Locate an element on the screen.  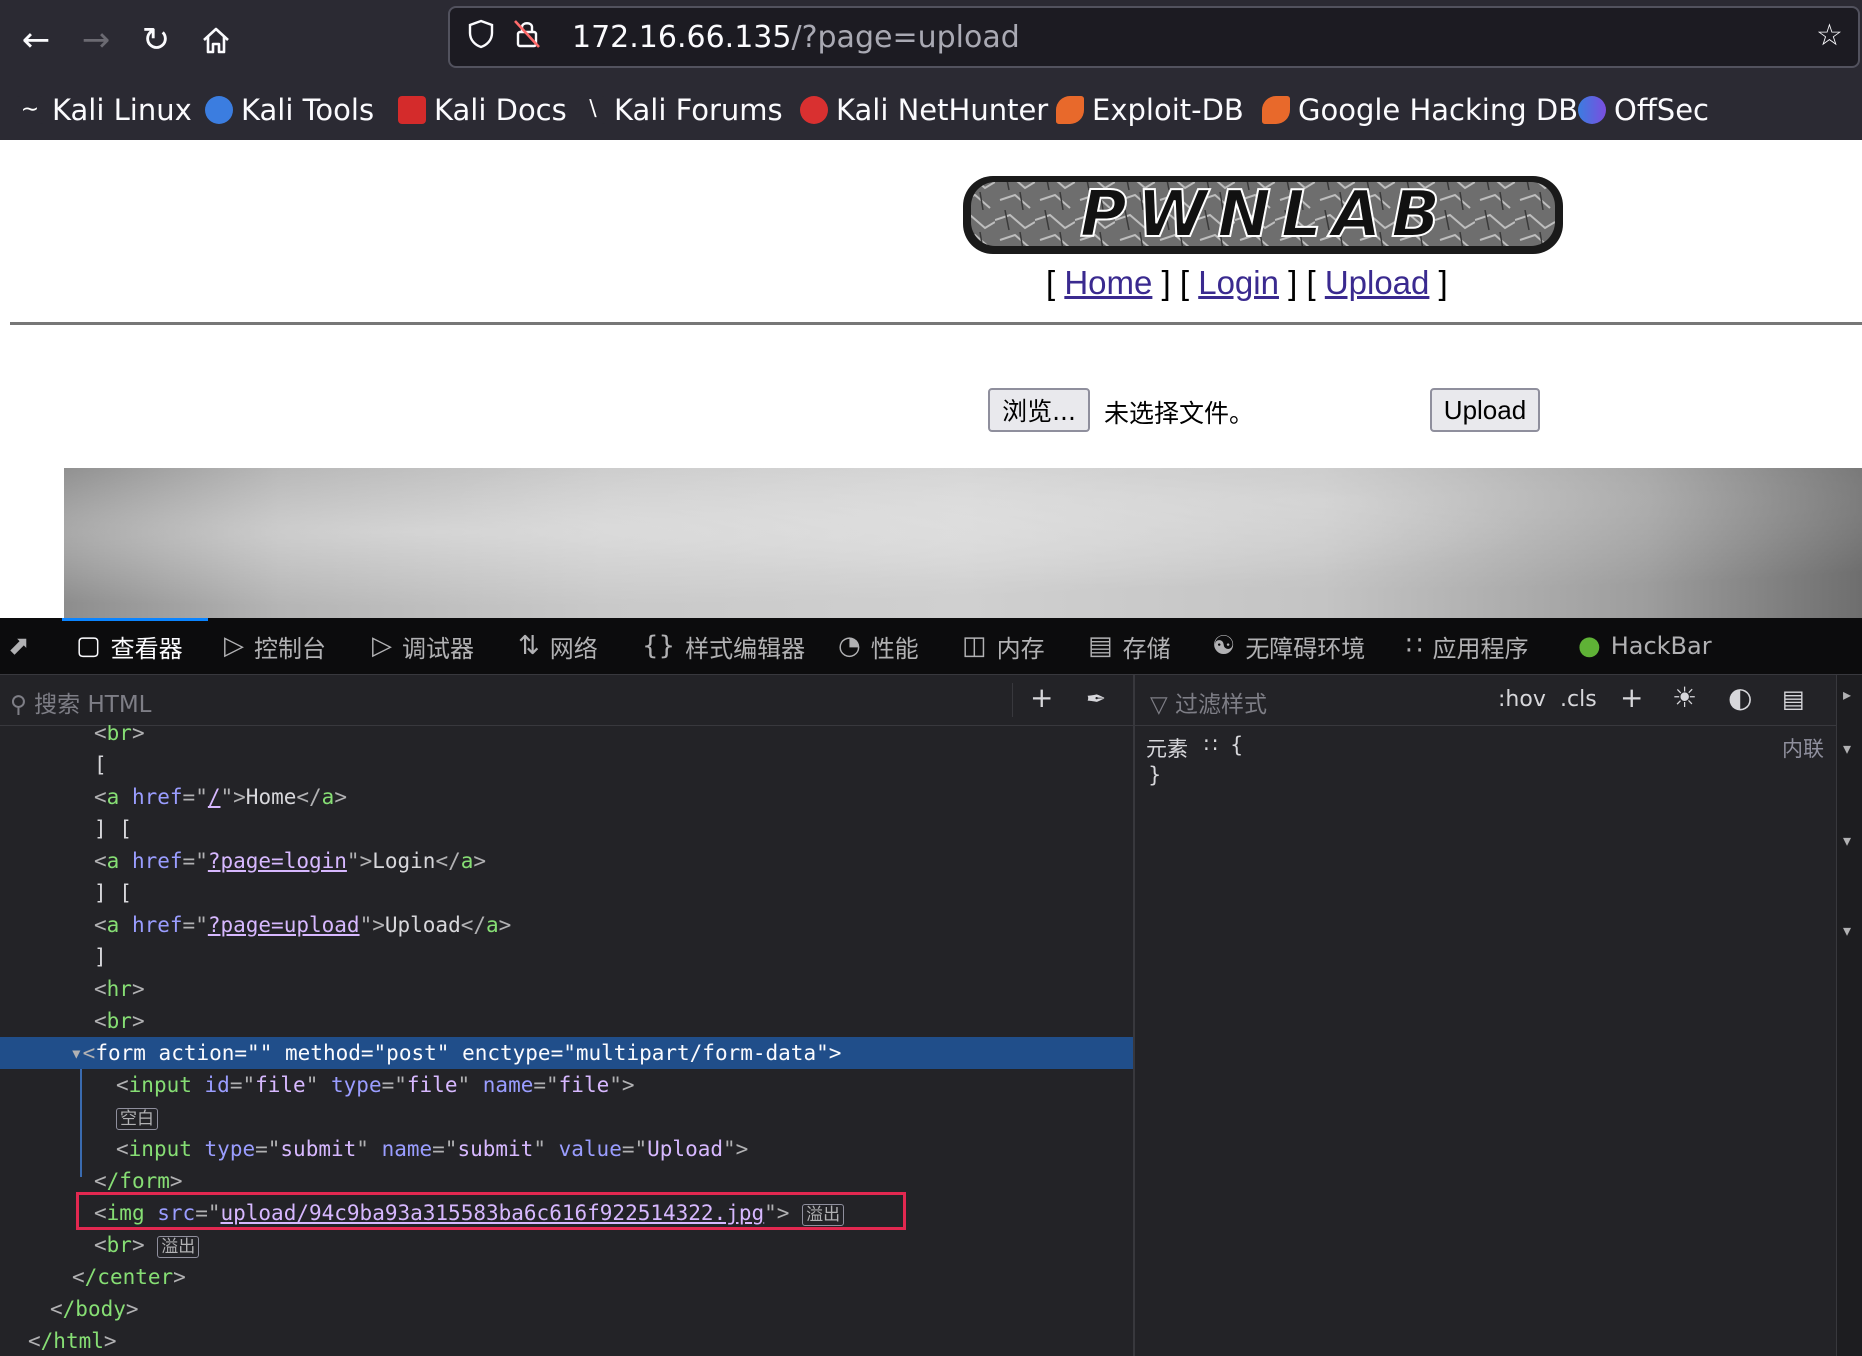
add-node-icon: + is located at coordinates (1041, 697).